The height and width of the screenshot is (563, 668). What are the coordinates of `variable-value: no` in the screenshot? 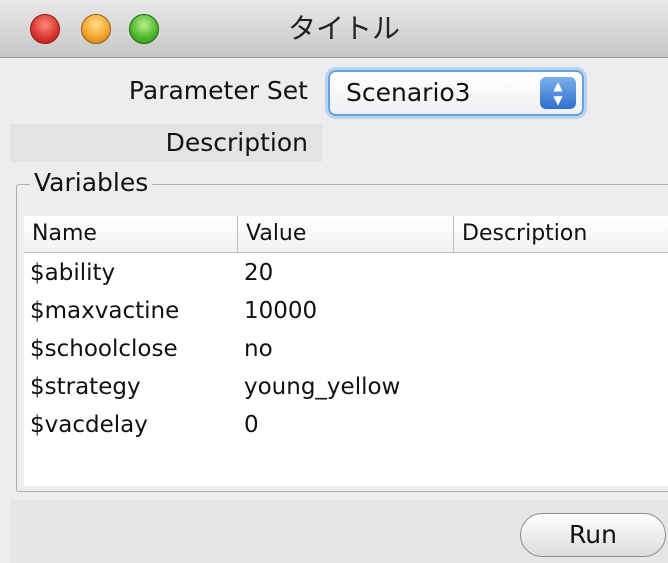 It's located at (258, 349).